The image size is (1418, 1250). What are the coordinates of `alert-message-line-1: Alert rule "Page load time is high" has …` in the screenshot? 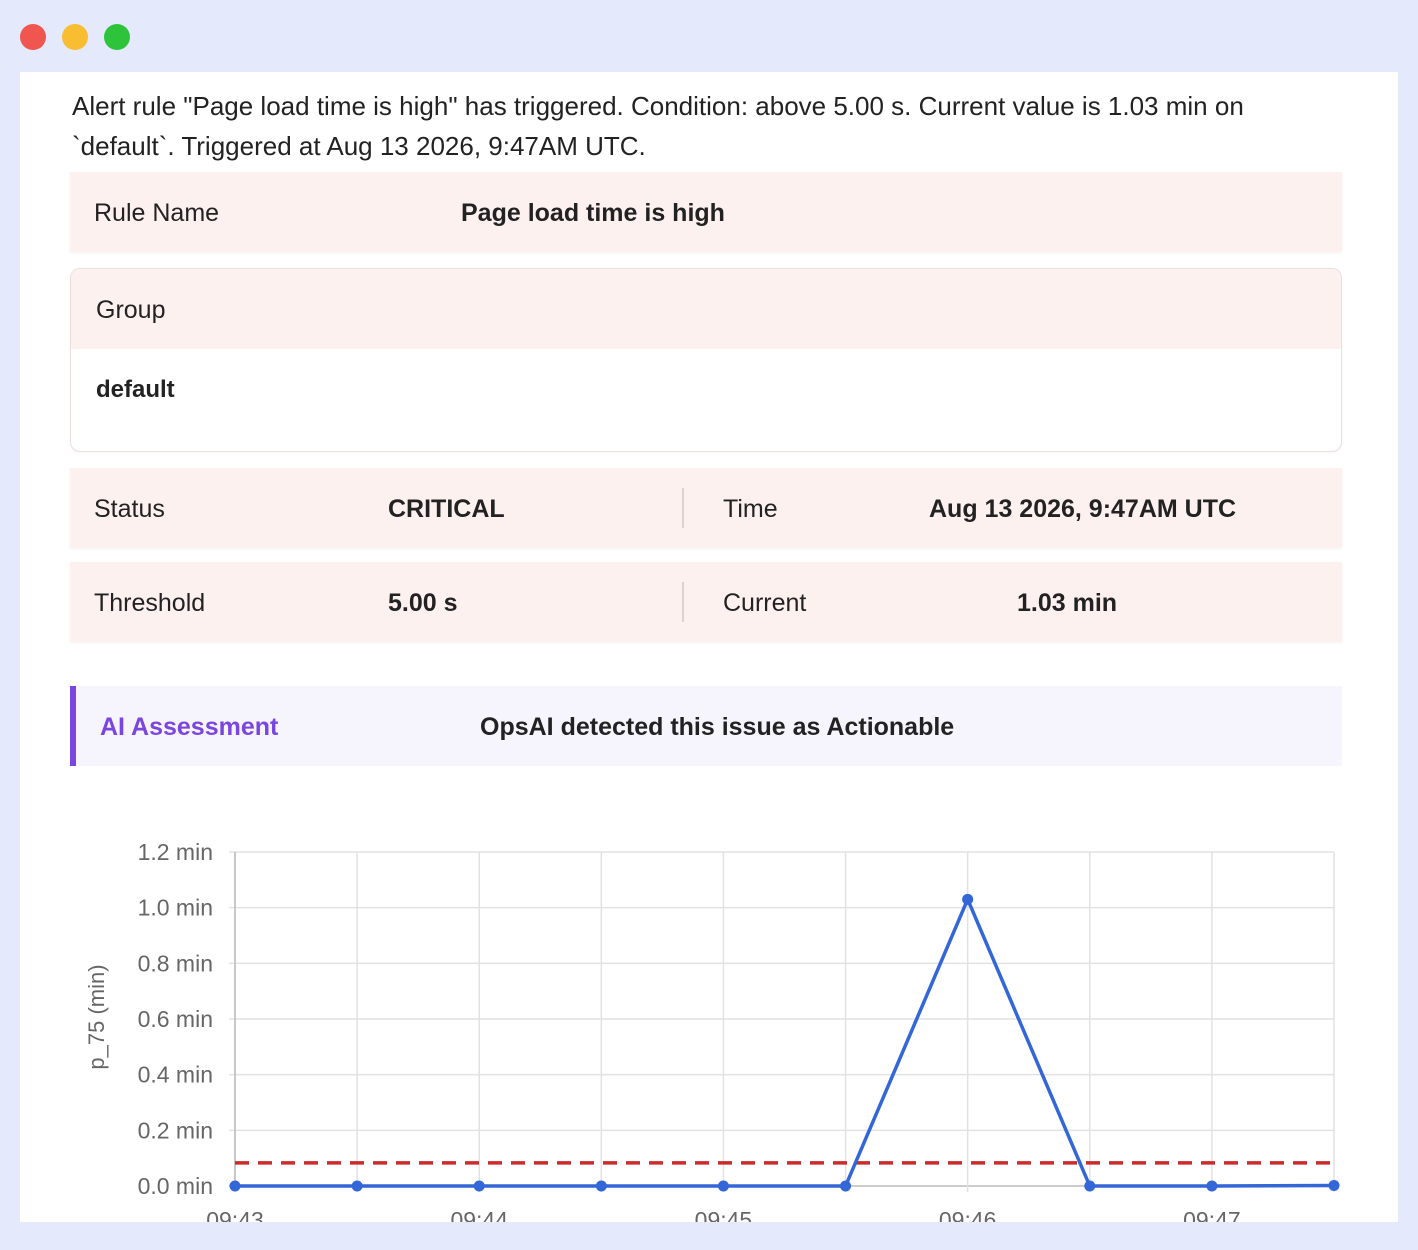 It's located at (658, 106).